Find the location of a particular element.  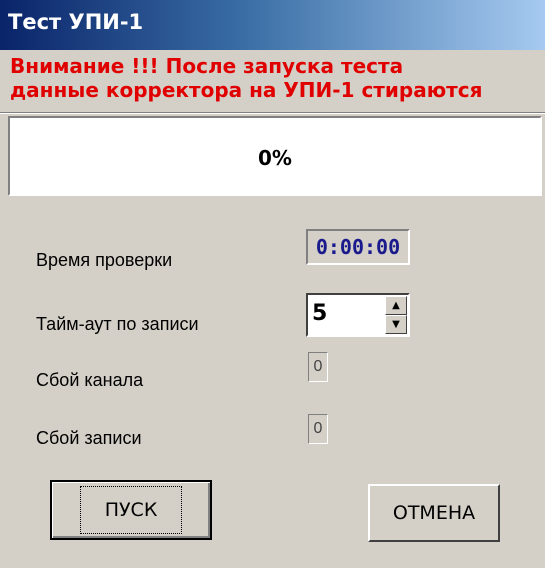

start-button: ПУСК is located at coordinates (131, 510).